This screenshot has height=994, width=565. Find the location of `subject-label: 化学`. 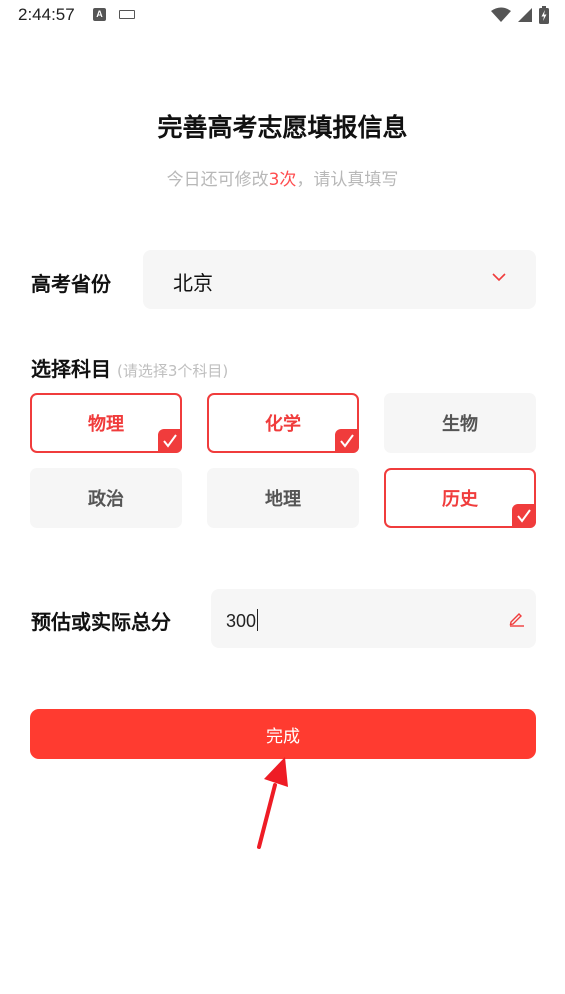

subject-label: 化学 is located at coordinates (283, 424).